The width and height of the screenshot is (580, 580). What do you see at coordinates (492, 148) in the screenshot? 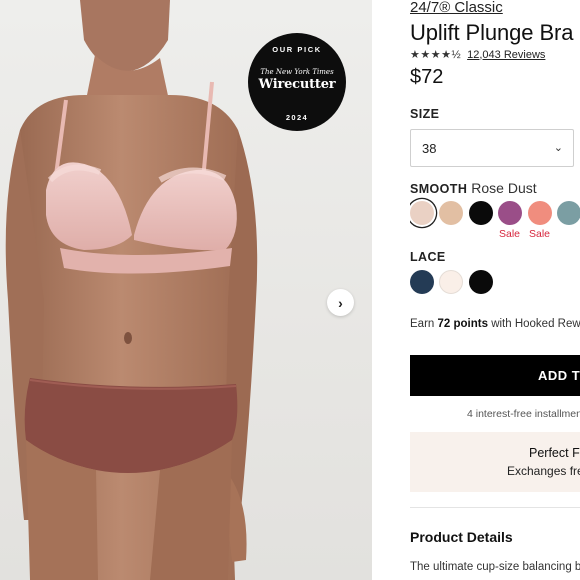
I see `size-select: 38 ⌄` at bounding box center [492, 148].